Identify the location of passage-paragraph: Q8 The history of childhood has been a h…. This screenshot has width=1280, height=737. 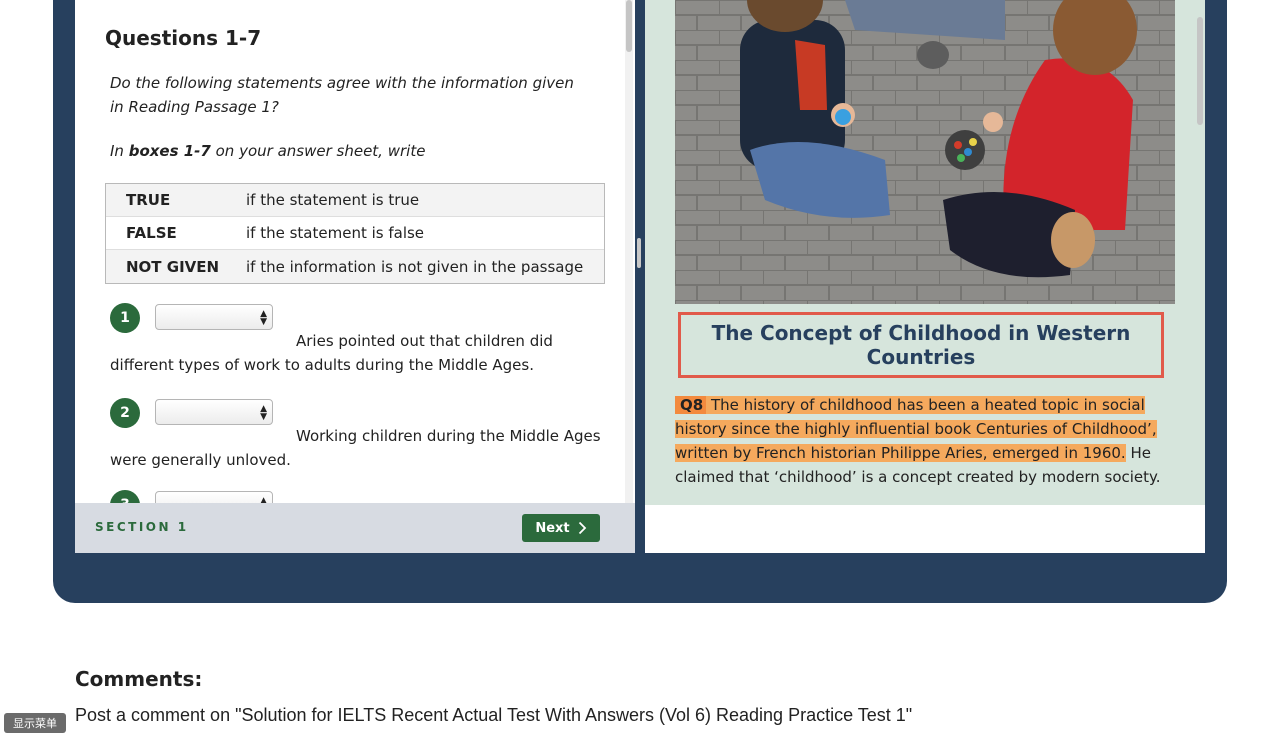
(925, 441).